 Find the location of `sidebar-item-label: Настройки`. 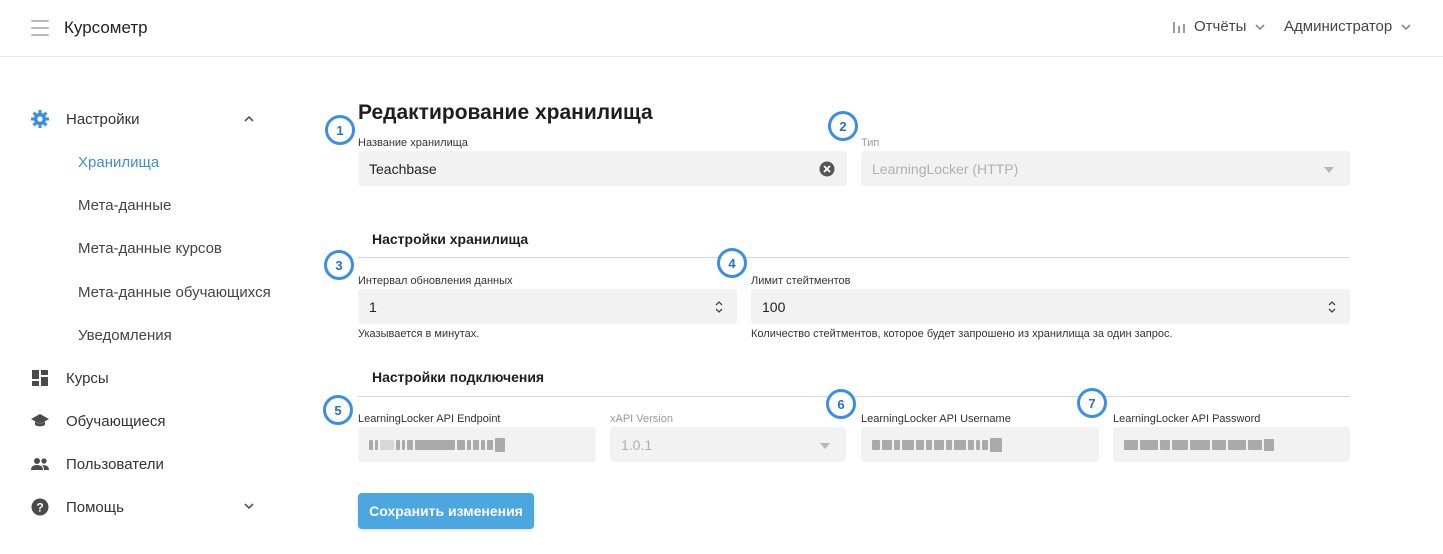

sidebar-item-label: Настройки is located at coordinates (103, 119).